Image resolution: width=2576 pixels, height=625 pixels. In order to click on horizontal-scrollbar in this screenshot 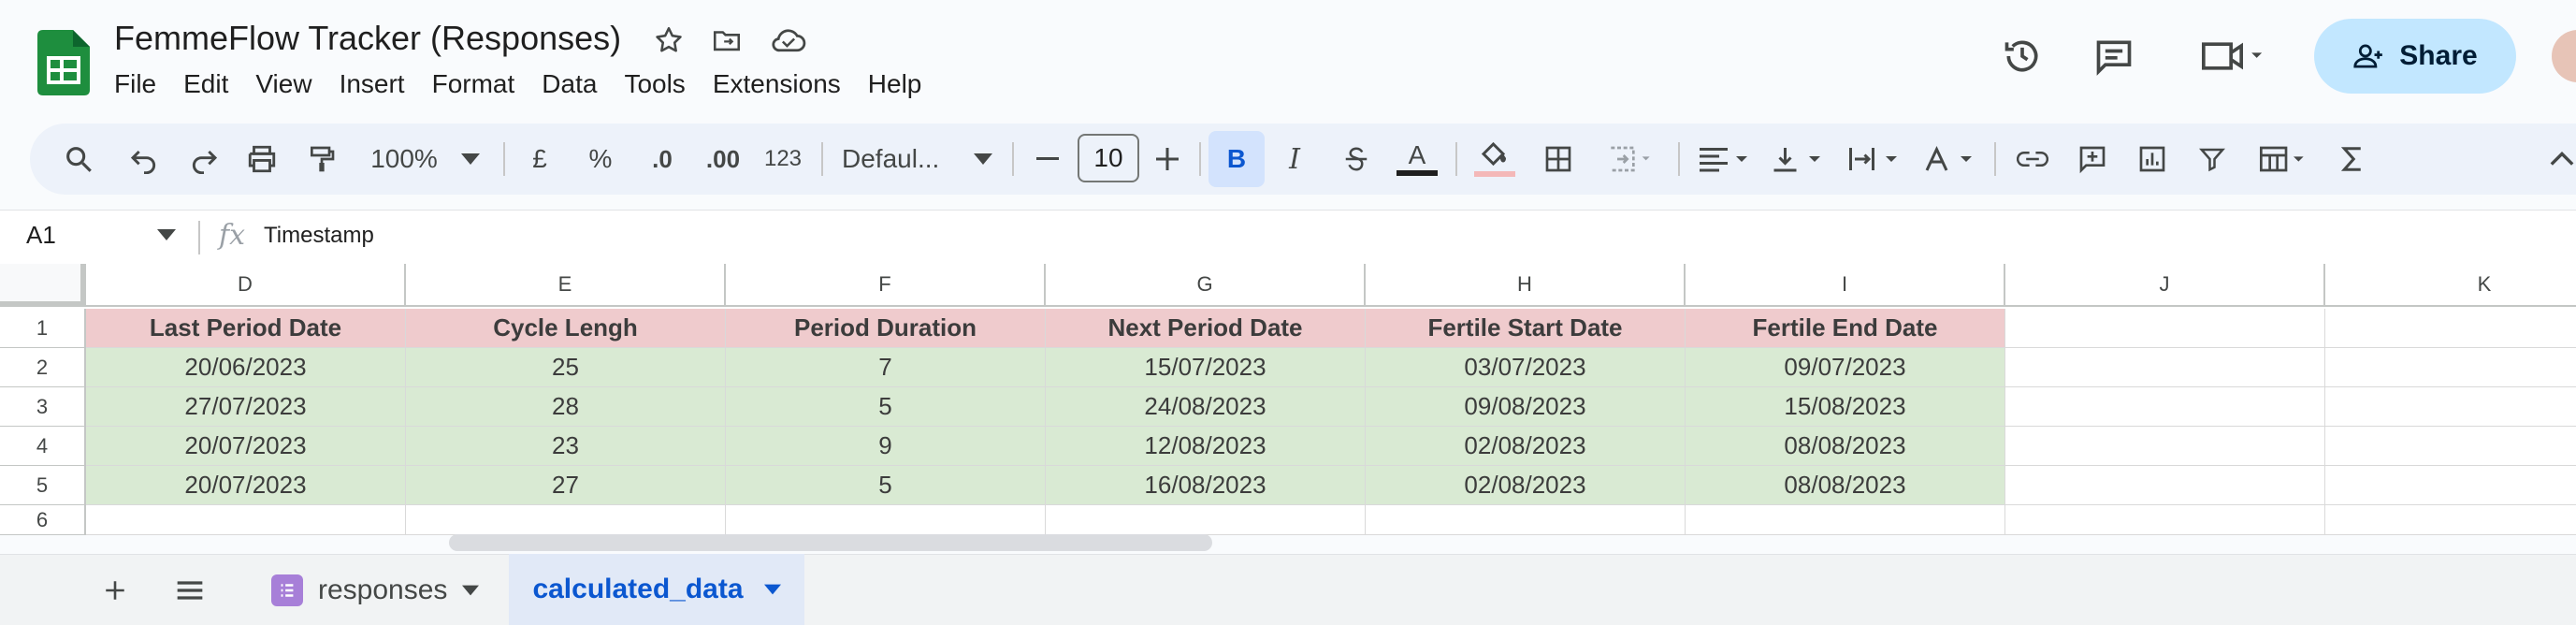, I will do `click(830, 542)`.